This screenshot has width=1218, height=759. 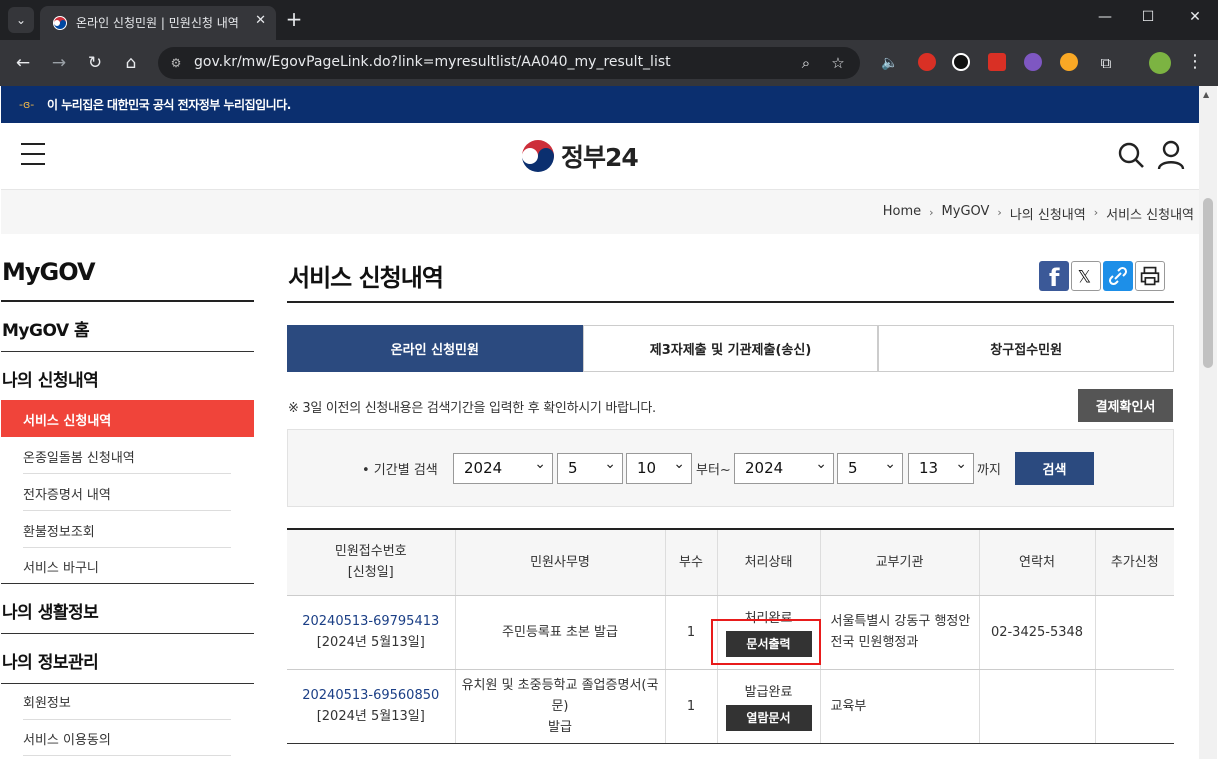 What do you see at coordinates (690, 562) in the screenshot?
I see `col-header-copies: 부수` at bounding box center [690, 562].